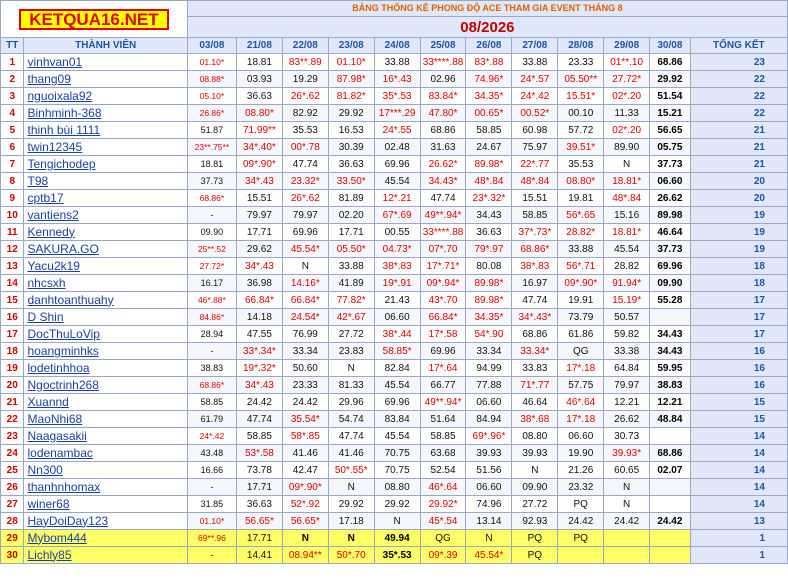 This screenshot has height=580, width=788. Describe the element at coordinates (581, 147) in the screenshot. I see `score-cell: 39.51*` at that location.